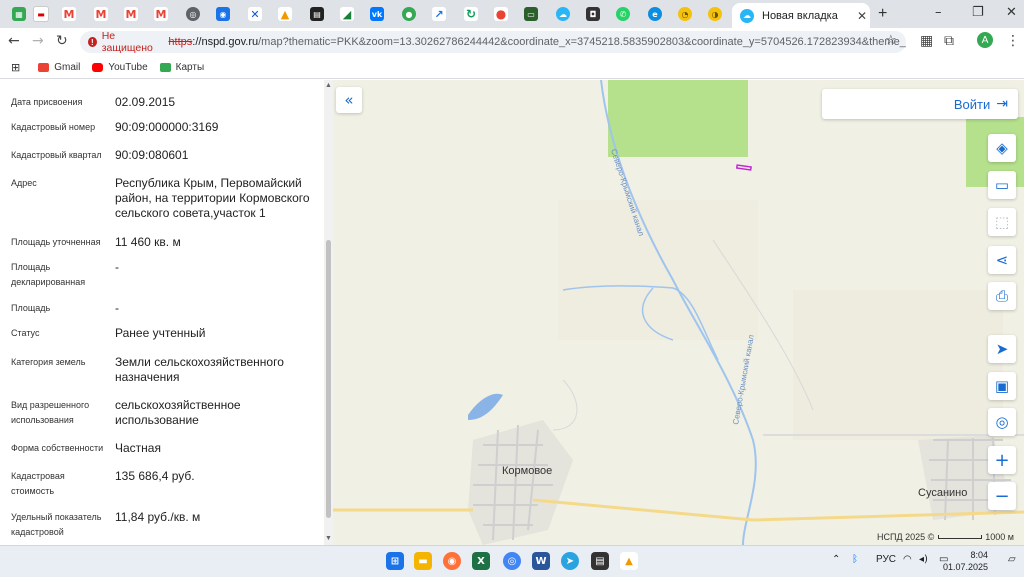 The width and height of the screenshot is (1024, 577). What do you see at coordinates (743, 167) in the screenshot?
I see `selected-parcel` at bounding box center [743, 167].